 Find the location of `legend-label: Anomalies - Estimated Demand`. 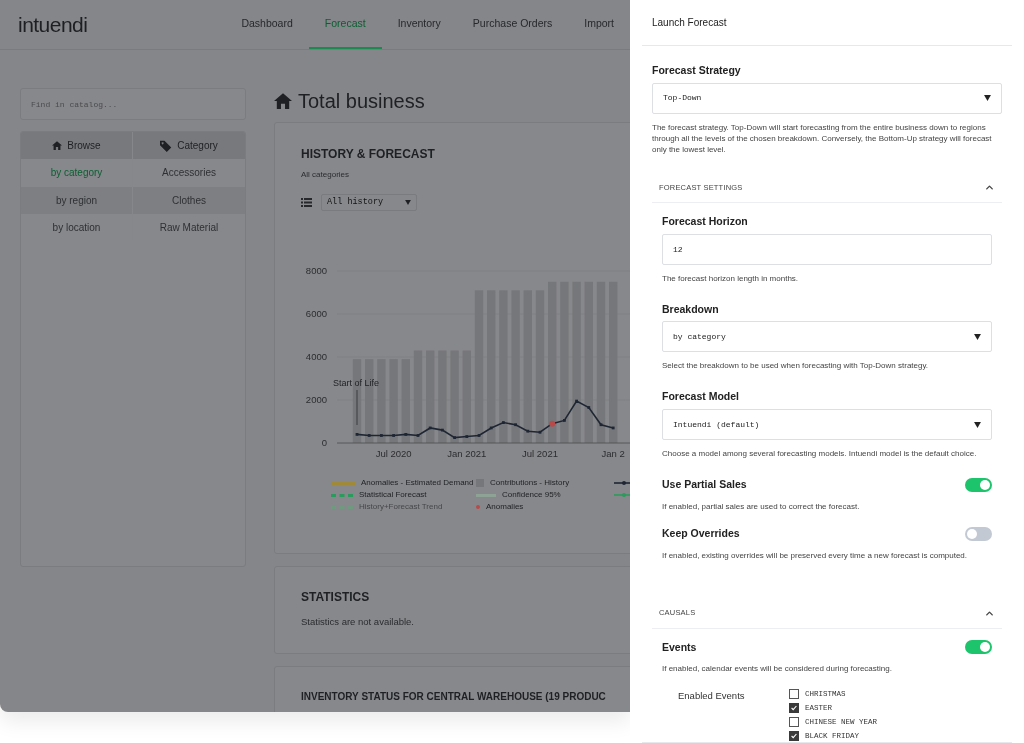

legend-label: Anomalies - Estimated Demand is located at coordinates (417, 483).